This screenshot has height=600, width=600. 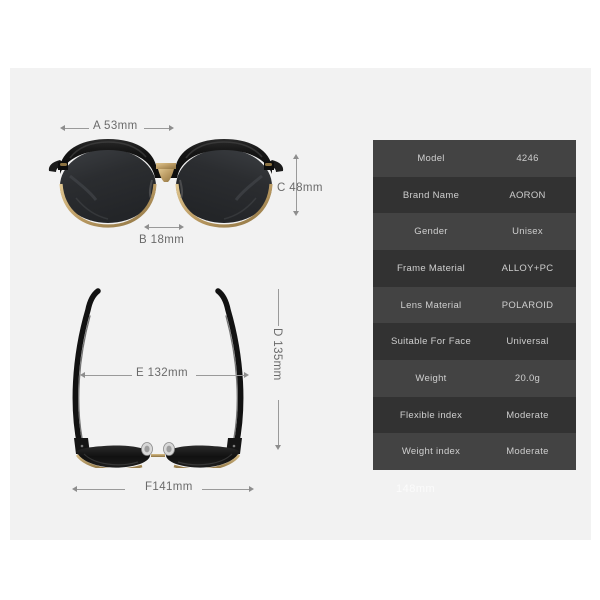 What do you see at coordinates (431, 158) in the screenshot?
I see `spec-key: Model` at bounding box center [431, 158].